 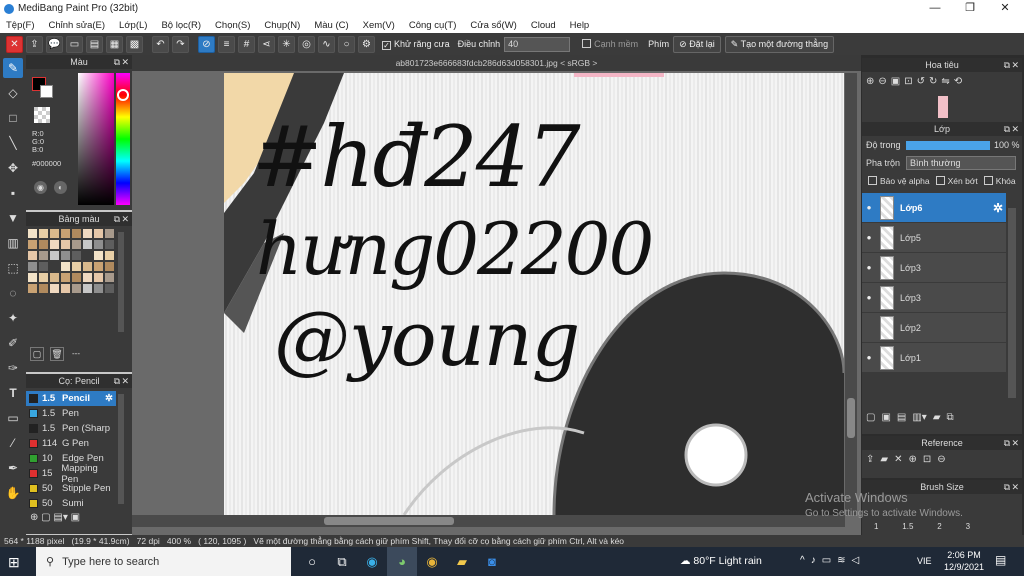 I want to click on antialias-checkbox: ✓ Khử răng cưa, so click(x=416, y=44).